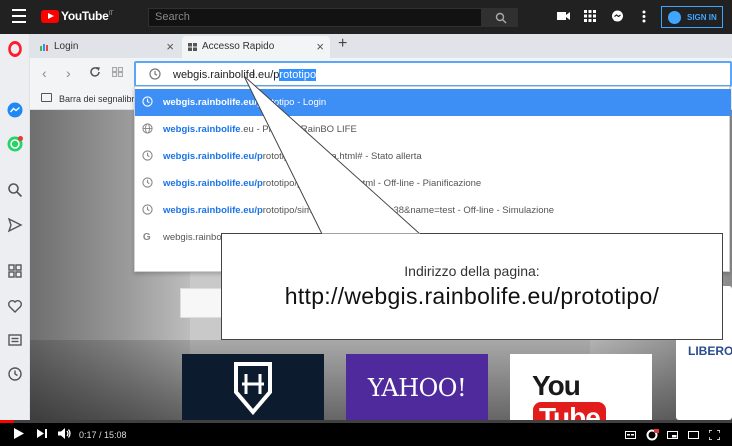  I want to click on progress-fill, so click(7, 421).